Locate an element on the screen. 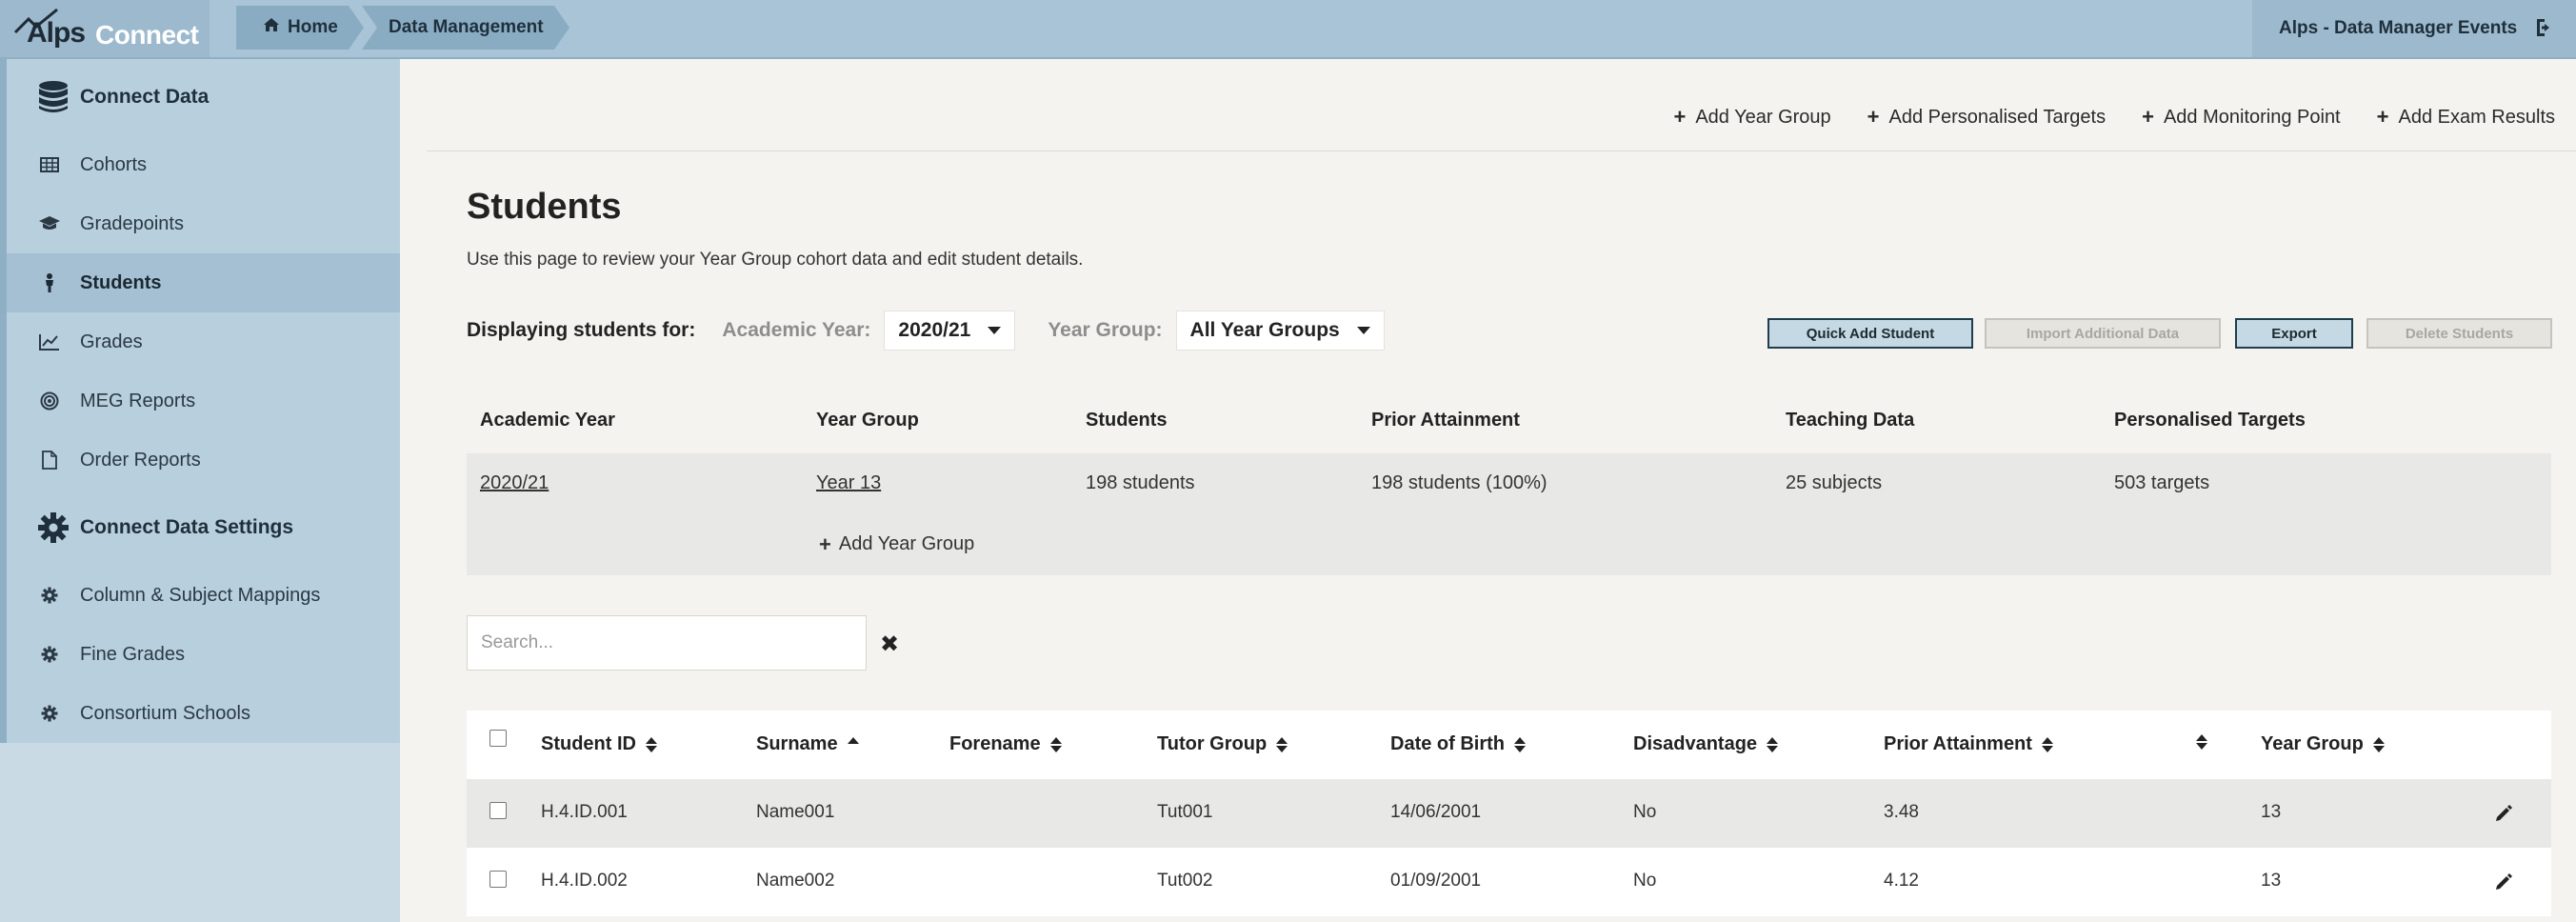  students-count: 198 students is located at coordinates (1140, 482).